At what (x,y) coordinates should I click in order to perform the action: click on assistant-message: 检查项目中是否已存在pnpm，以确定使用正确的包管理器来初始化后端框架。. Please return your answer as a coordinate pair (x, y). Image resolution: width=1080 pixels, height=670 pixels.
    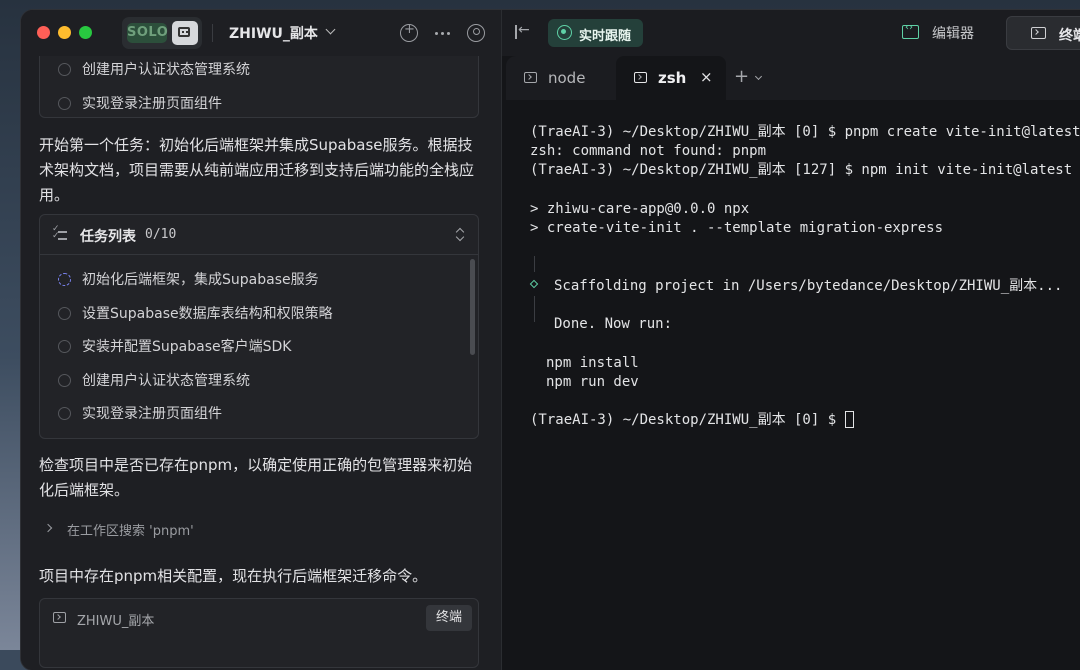
    Looking at the image, I should click on (256, 477).